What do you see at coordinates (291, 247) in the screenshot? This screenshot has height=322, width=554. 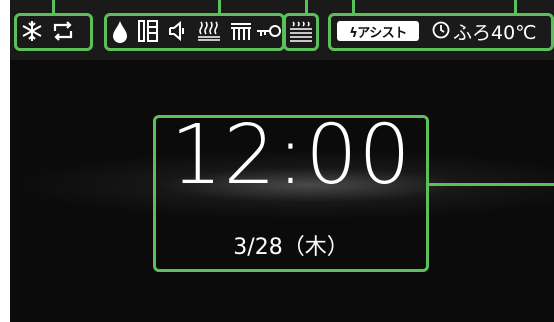 I see `clock-date: 3/28（木）` at bounding box center [291, 247].